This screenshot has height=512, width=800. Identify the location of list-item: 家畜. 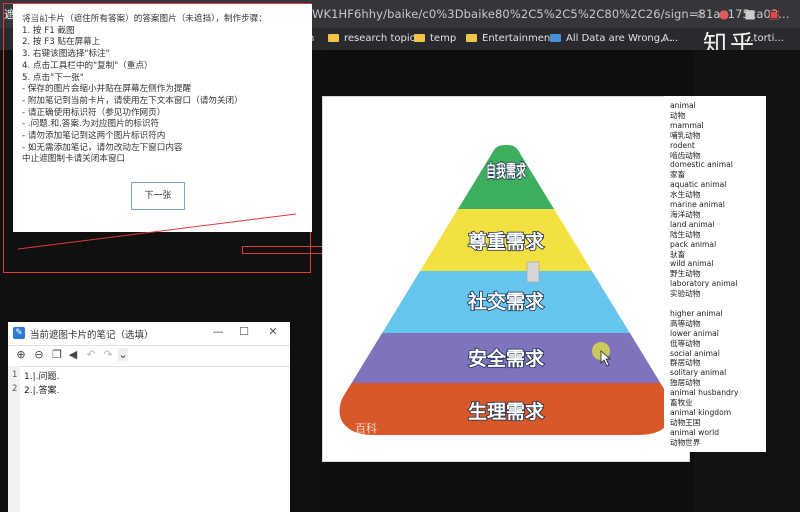
(678, 175).